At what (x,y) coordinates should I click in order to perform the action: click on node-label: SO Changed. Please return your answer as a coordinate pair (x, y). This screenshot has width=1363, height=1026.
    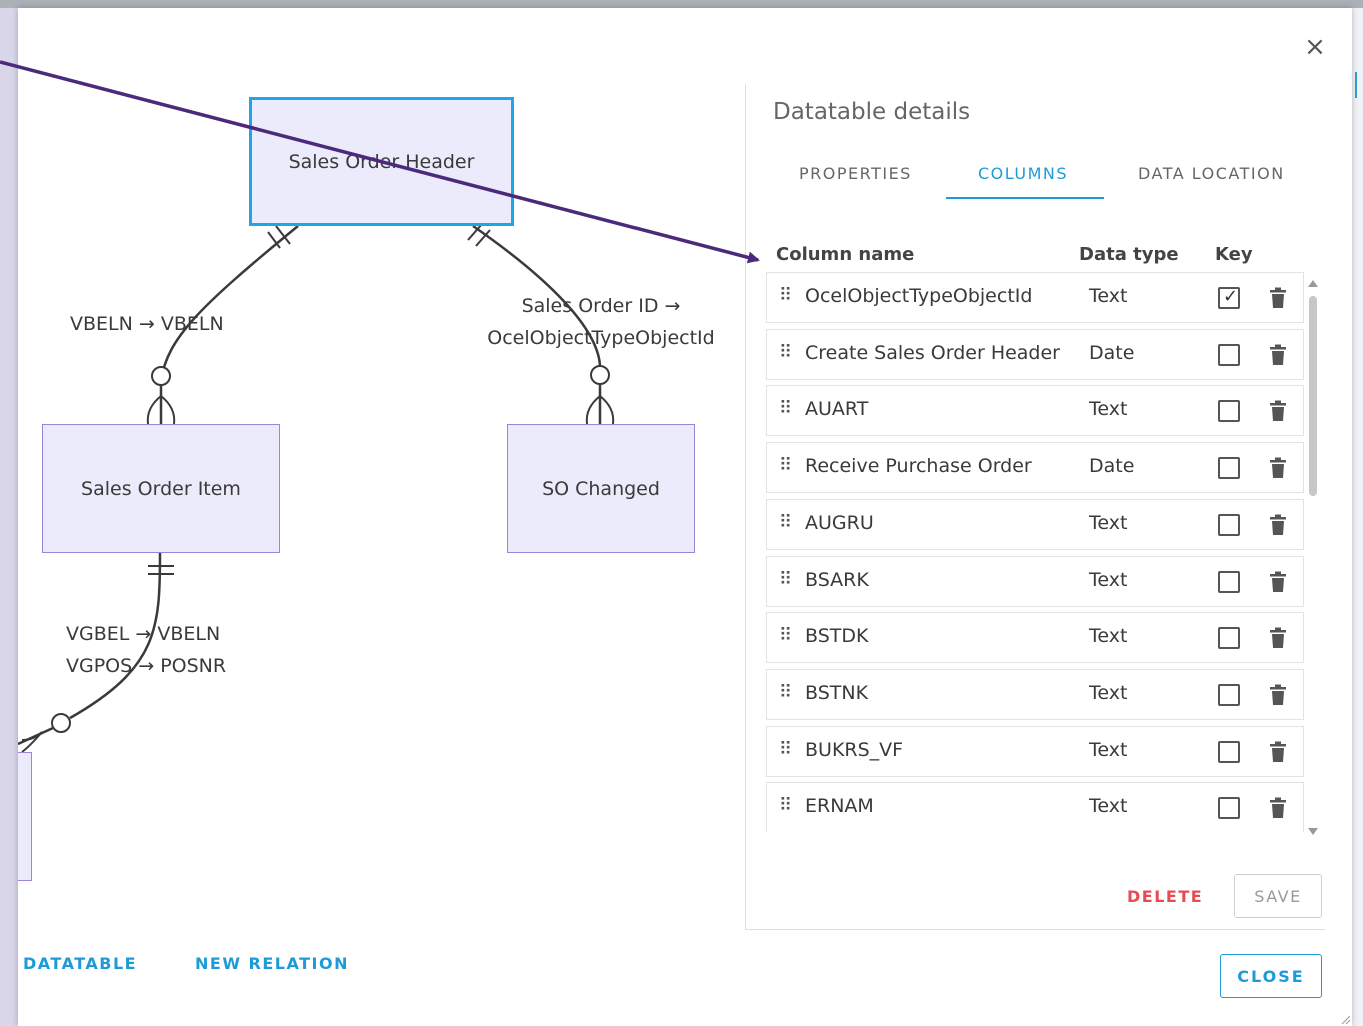
    Looking at the image, I should click on (601, 488).